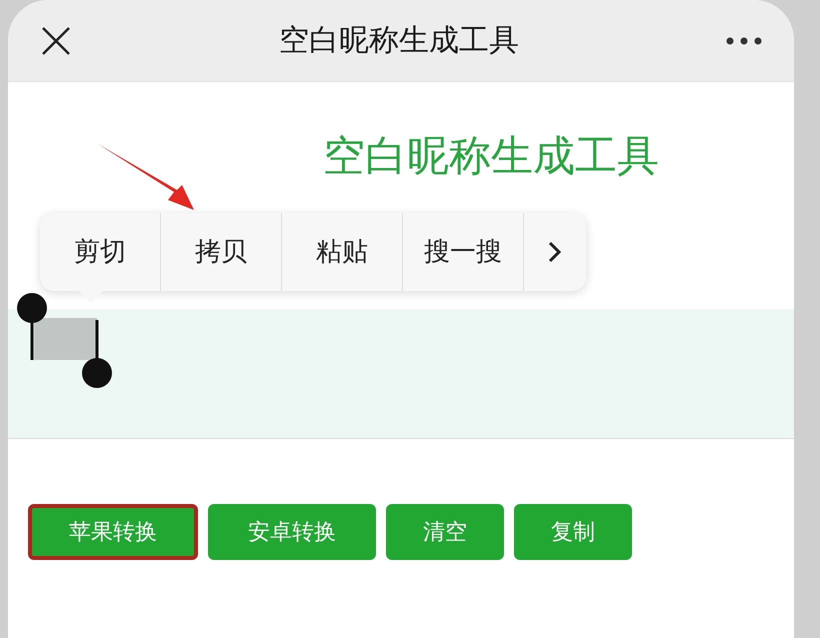 Image resolution: width=820 pixels, height=638 pixels. What do you see at coordinates (463, 252) in the screenshot?
I see `menu-item: 搜一搜` at bounding box center [463, 252].